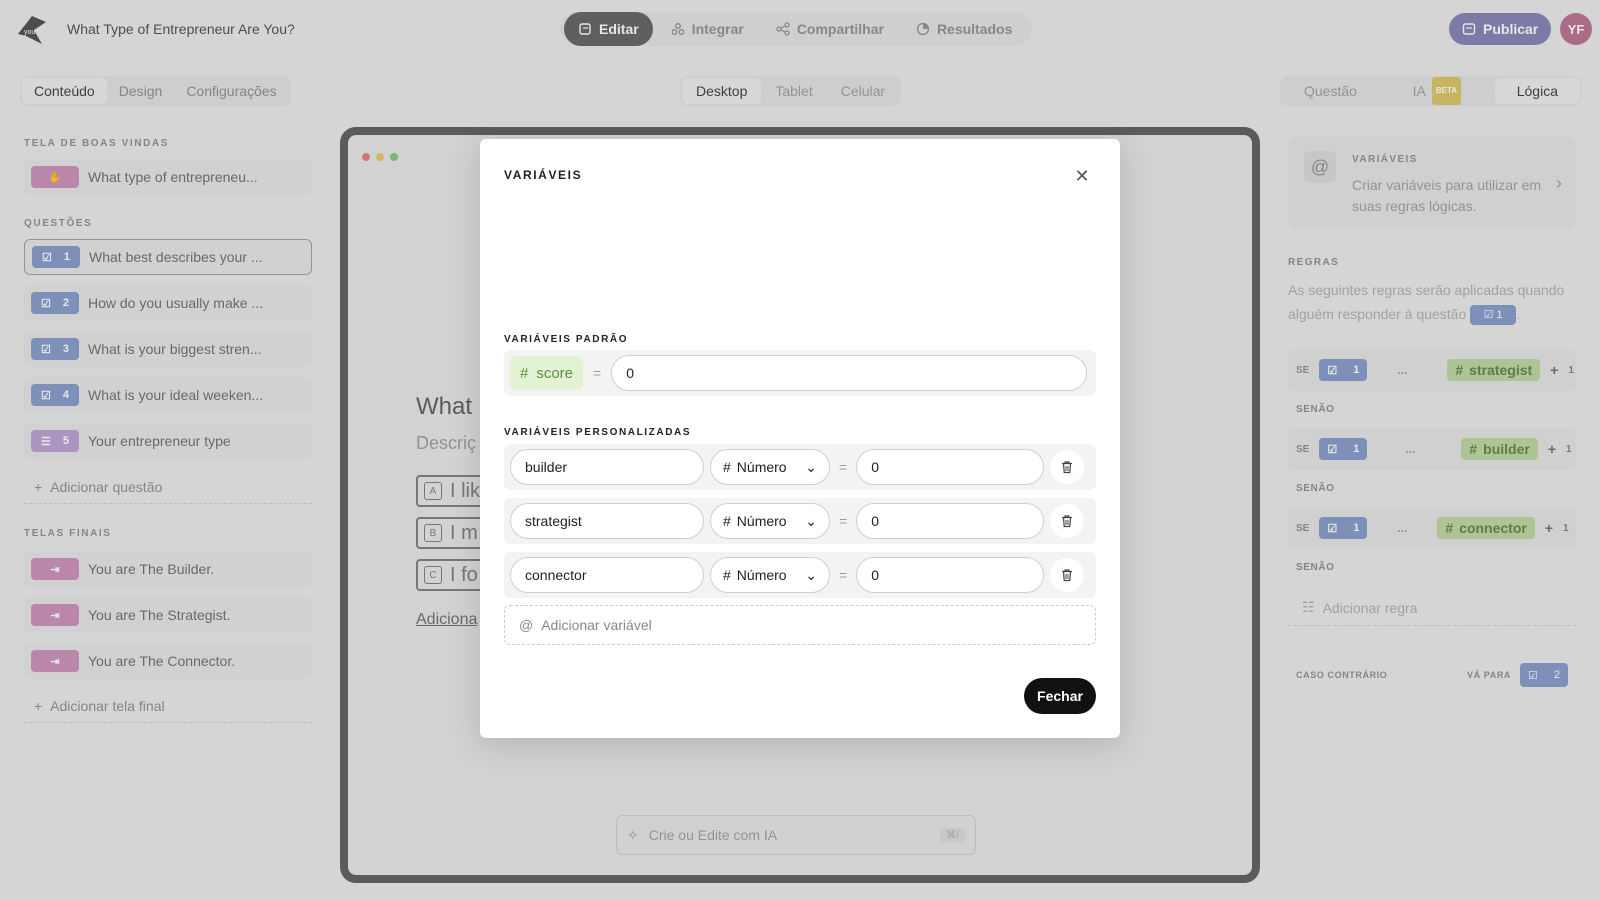 The height and width of the screenshot is (900, 1600). I want to click on custom-variable-row: connector # Número ⌄ = 0, so click(800, 575).